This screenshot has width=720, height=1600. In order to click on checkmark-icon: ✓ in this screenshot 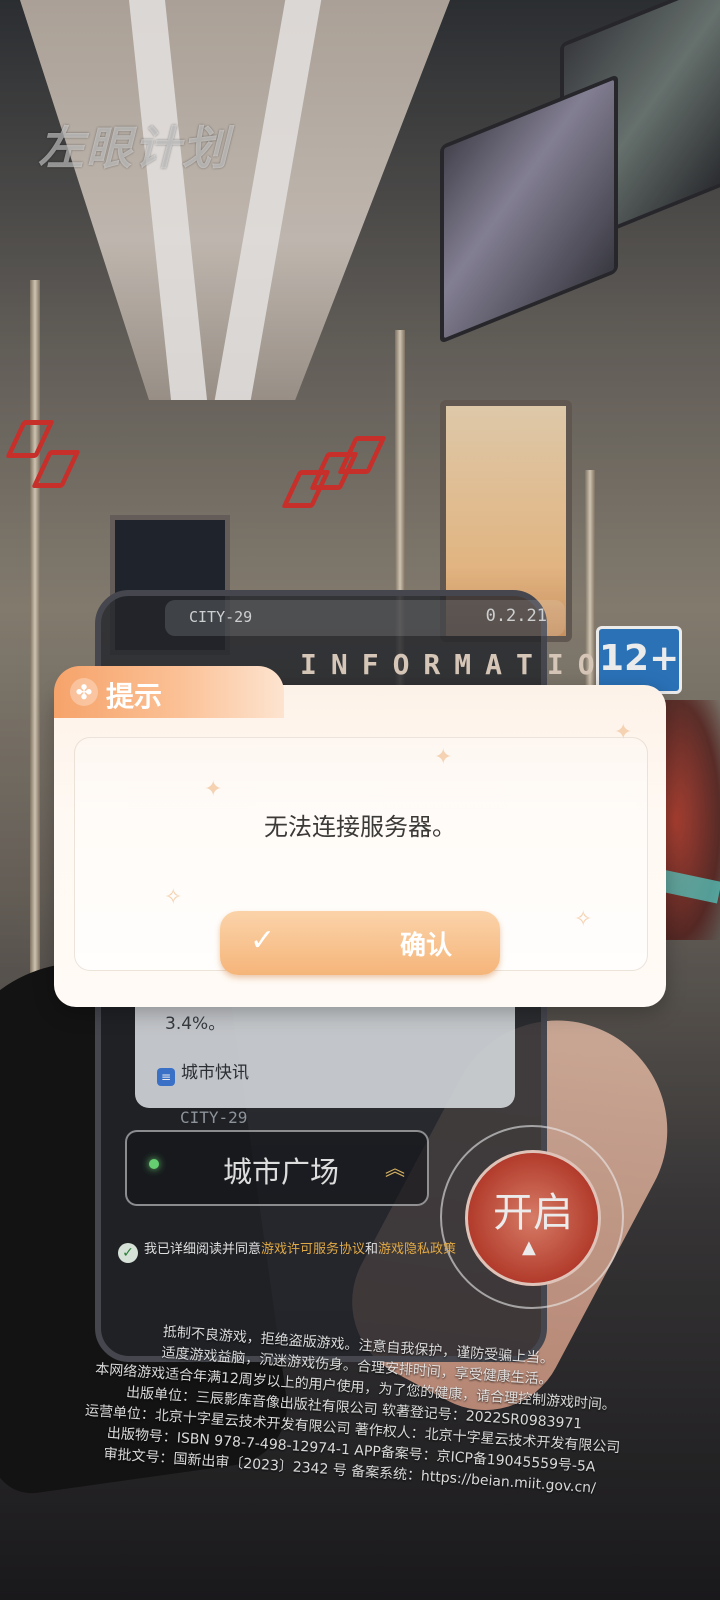, I will do `click(263, 940)`.